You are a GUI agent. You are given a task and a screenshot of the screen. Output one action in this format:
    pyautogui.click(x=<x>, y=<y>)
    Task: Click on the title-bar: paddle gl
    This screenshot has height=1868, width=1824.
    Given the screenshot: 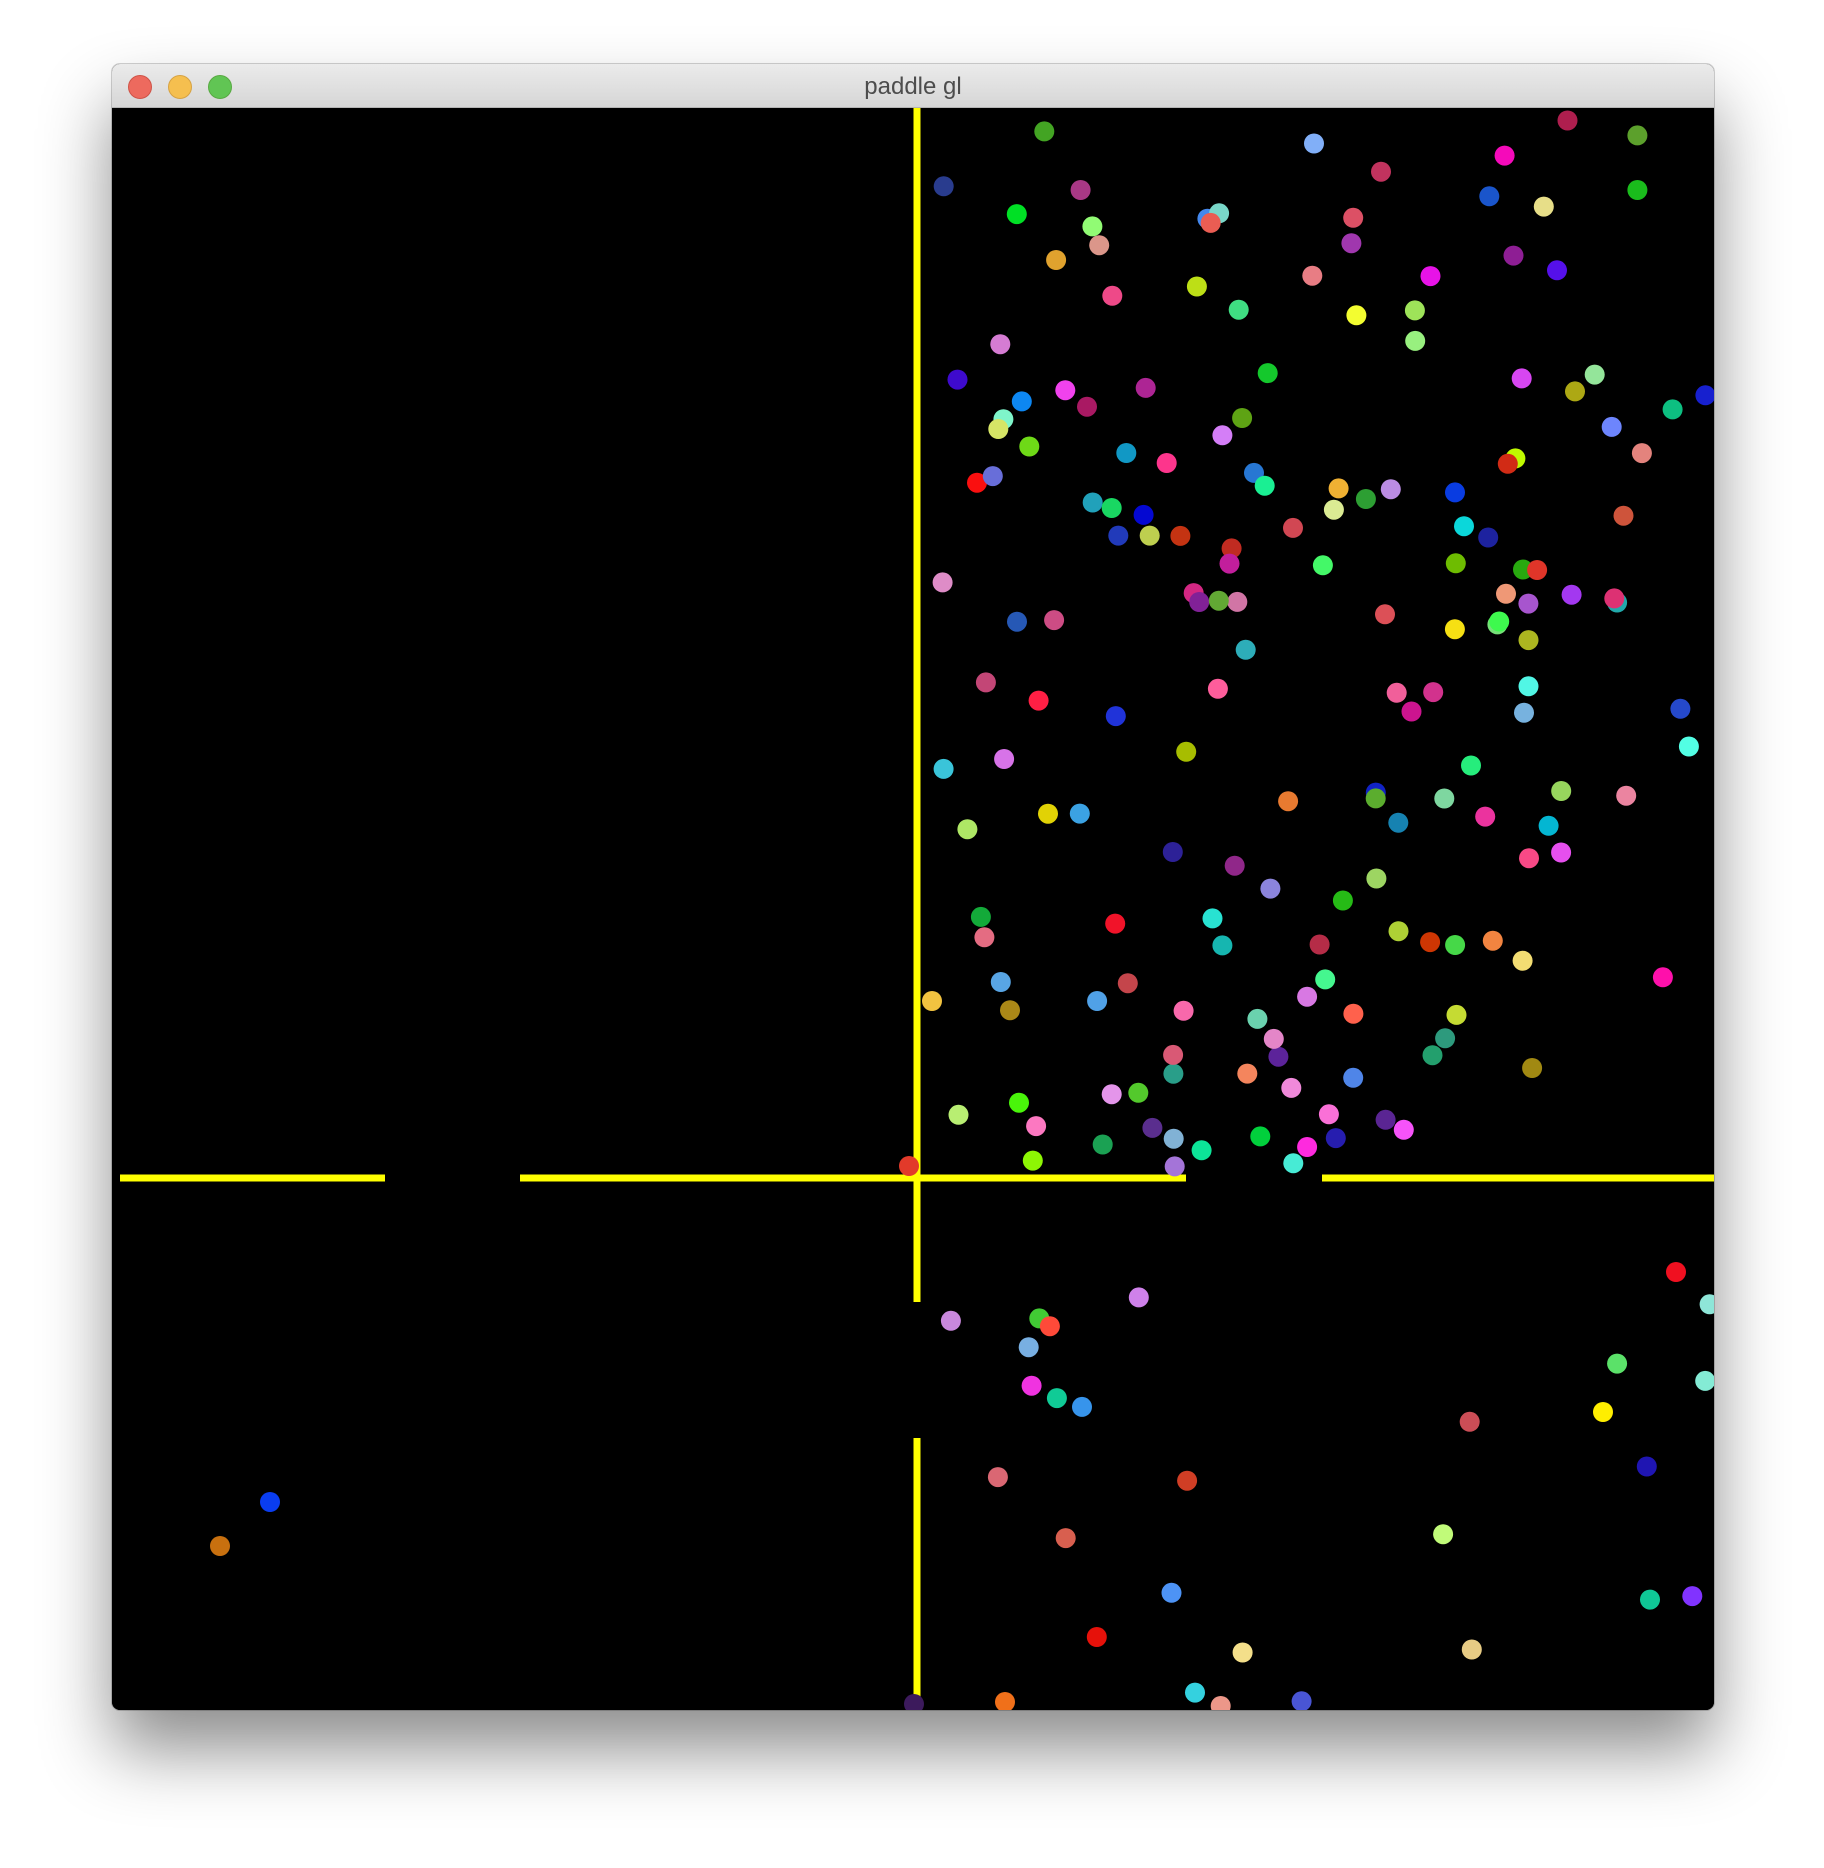 What is the action you would take?
    pyautogui.click(x=913, y=86)
    